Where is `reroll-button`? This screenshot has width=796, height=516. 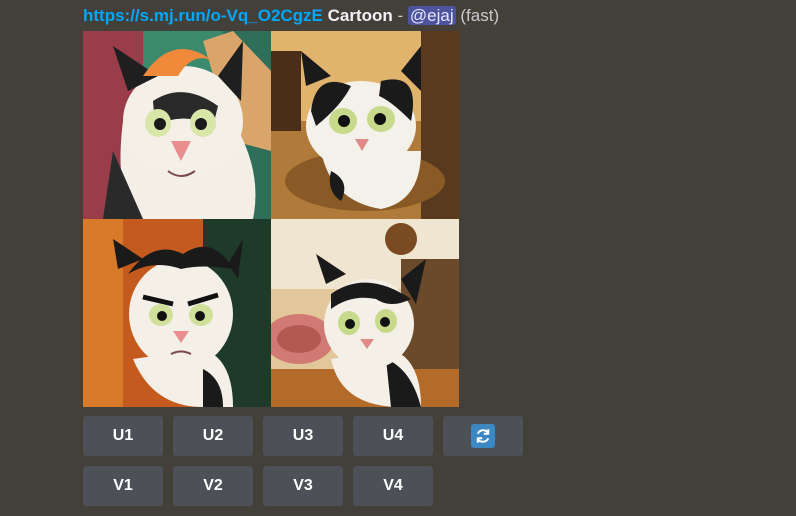 reroll-button is located at coordinates (483, 436).